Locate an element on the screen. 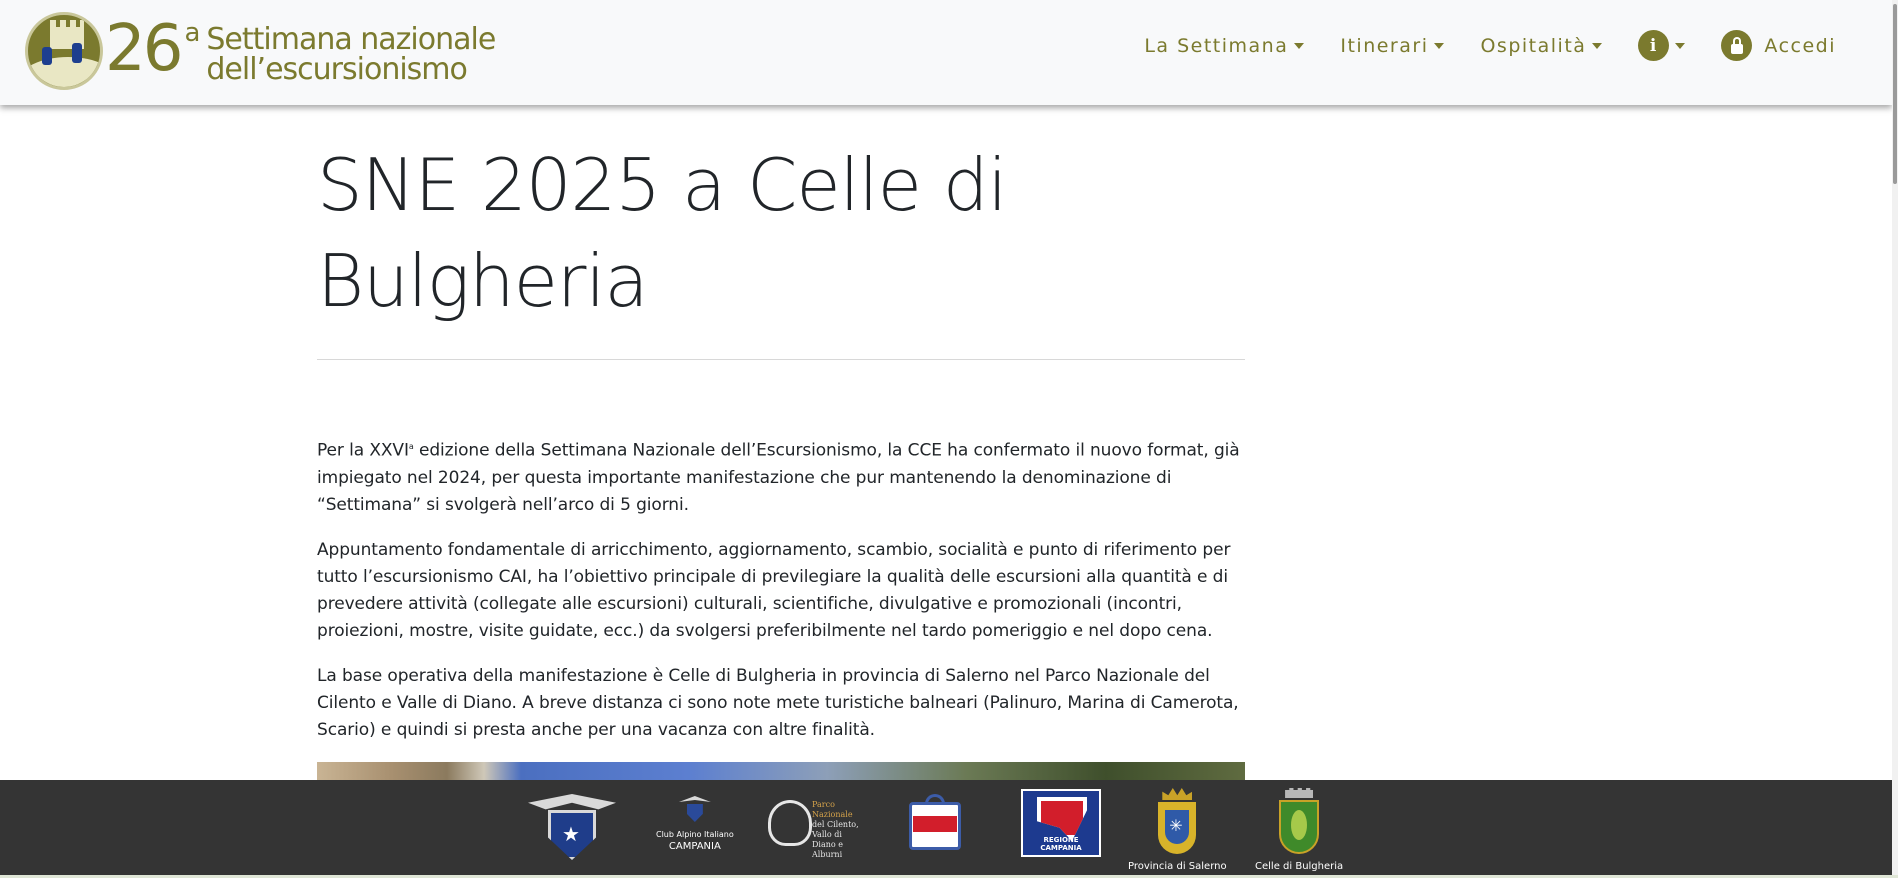 The image size is (1898, 878). parco-text-b: del Cilento, Vallo di Diano e Alburni is located at coordinates (835, 839).